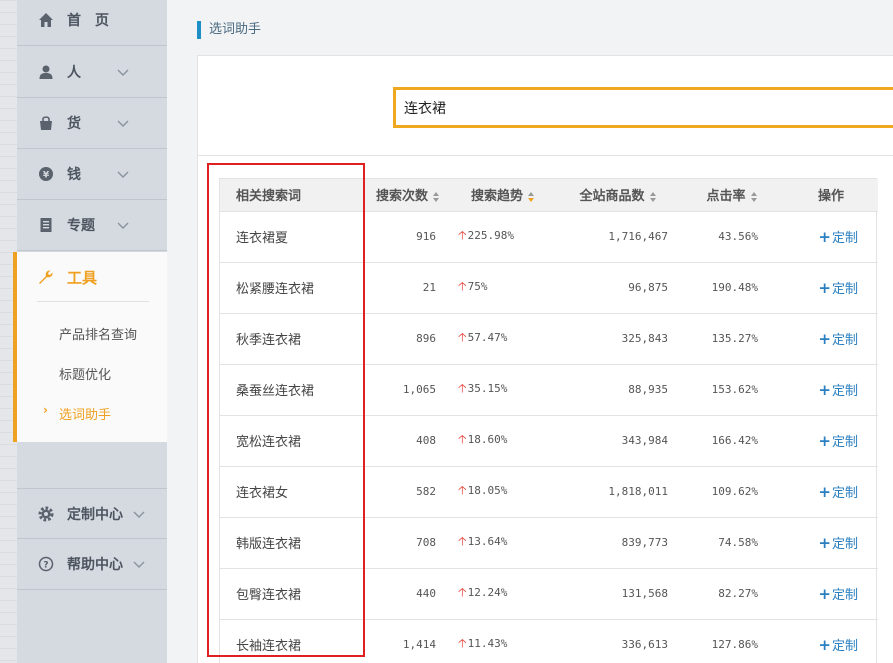 This screenshot has width=893, height=663. I want to click on yen-icon: ¥, so click(46, 174).